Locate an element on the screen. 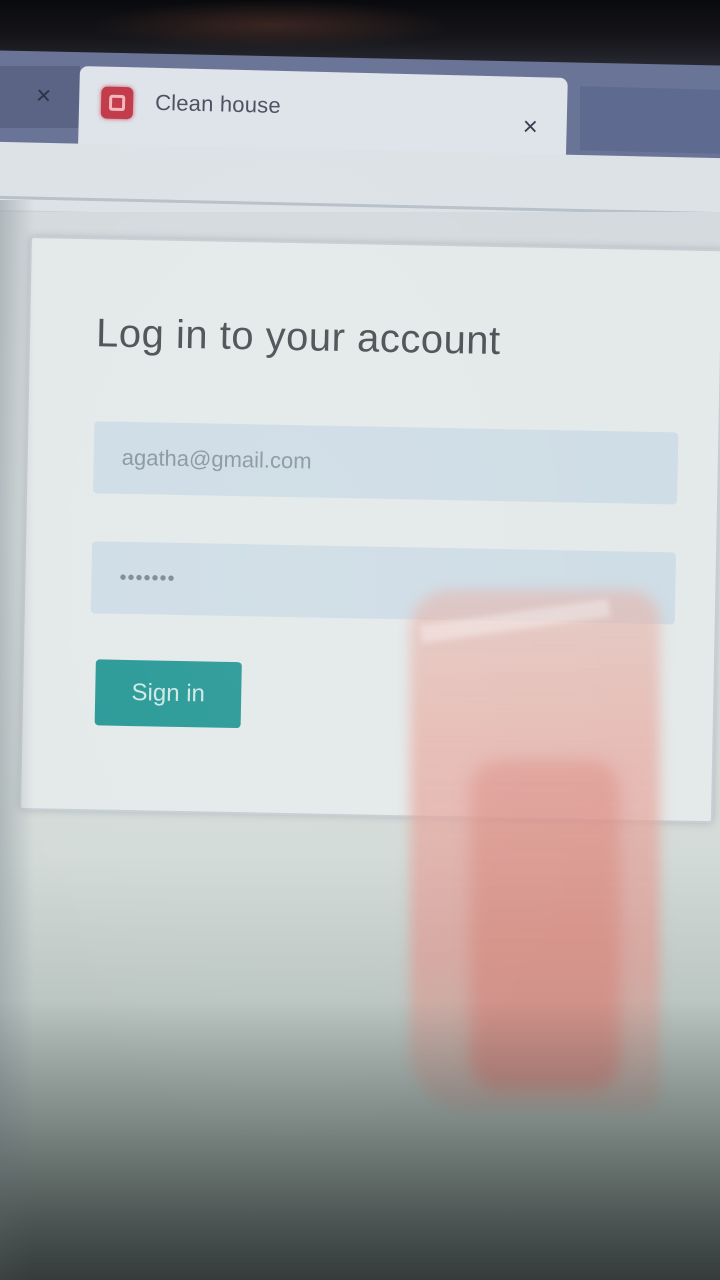 Image resolution: width=720 pixels, height=1280 pixels. browser-tab-next is located at coordinates (650, 120).